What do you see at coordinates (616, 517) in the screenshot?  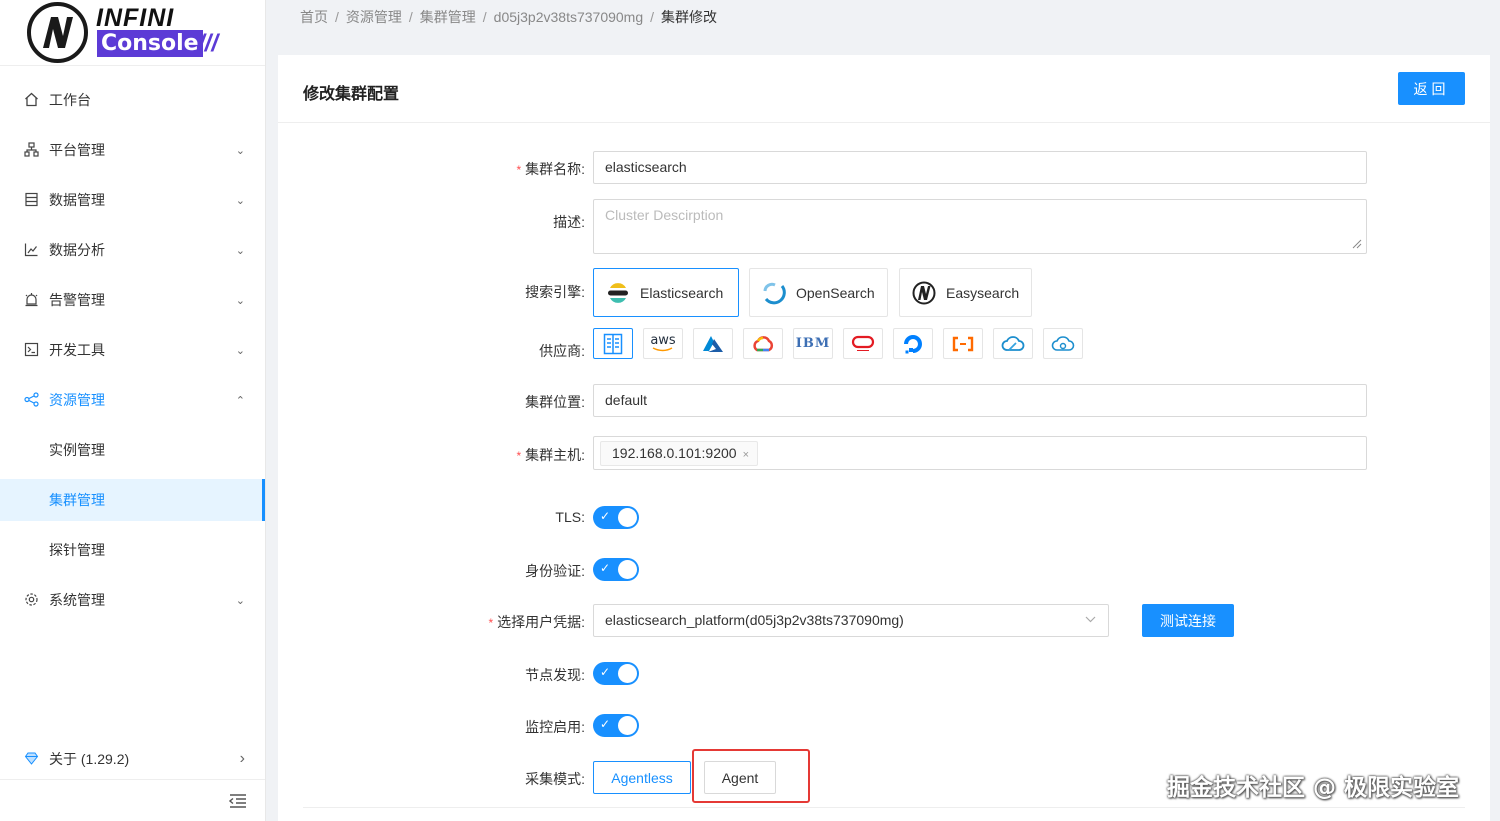 I see `tls-switch: ✓` at bounding box center [616, 517].